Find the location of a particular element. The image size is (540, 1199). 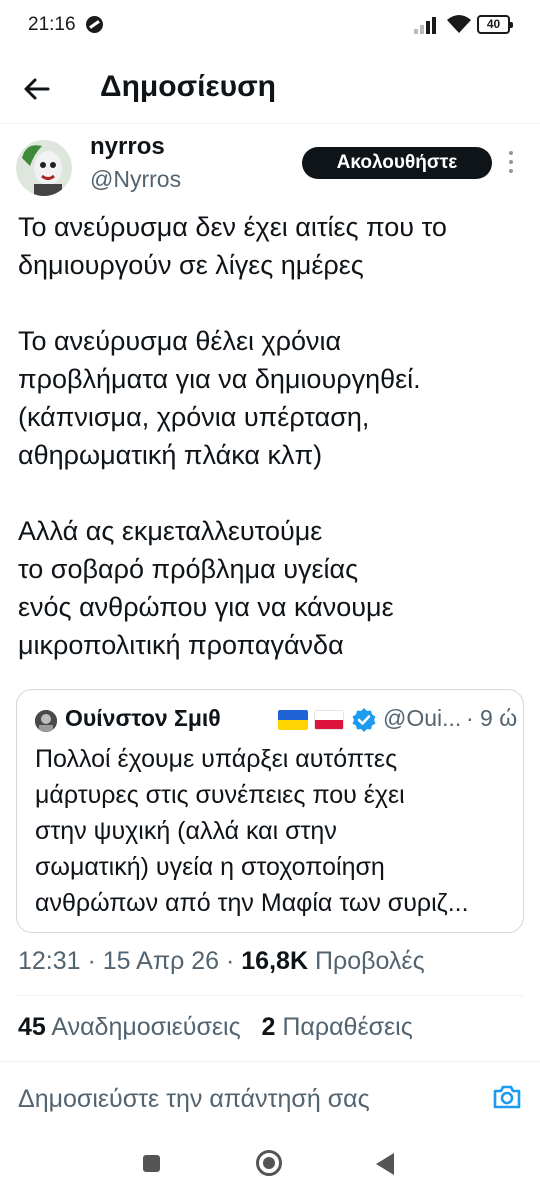

reposts-link: 45 Αναδημοσιεύσεις is located at coordinates (129, 1027).